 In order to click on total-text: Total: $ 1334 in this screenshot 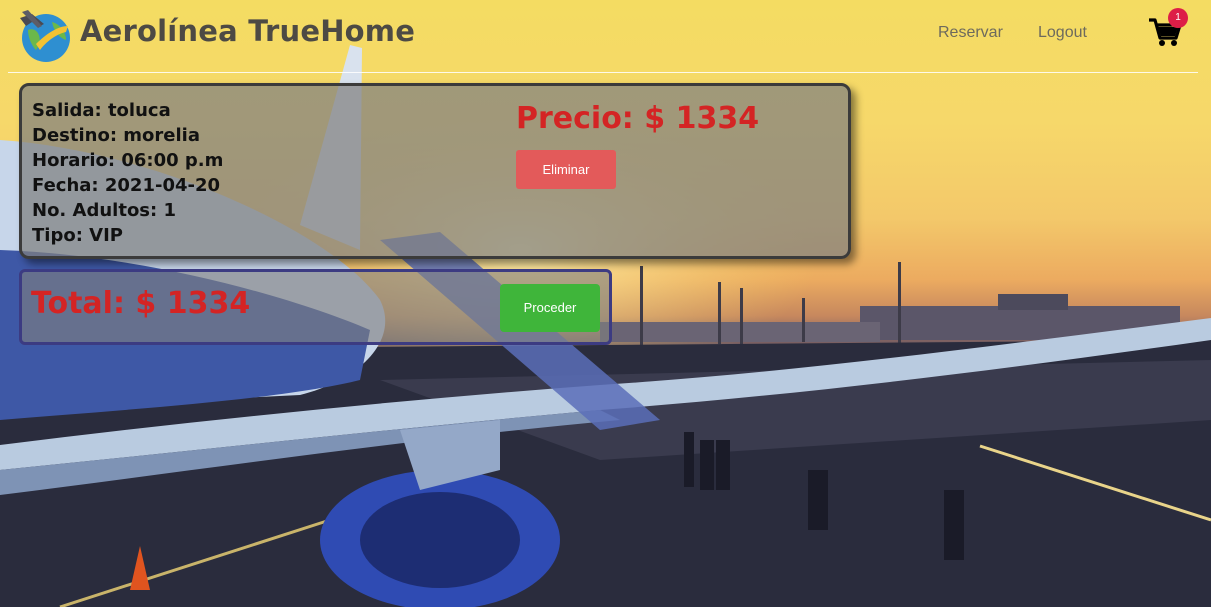, I will do `click(141, 303)`.